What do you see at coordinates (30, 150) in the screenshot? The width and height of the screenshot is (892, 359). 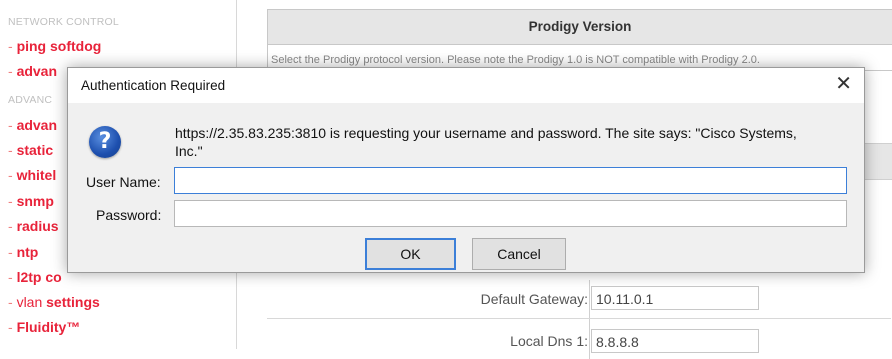 I see `sidebar-item-static: - static` at bounding box center [30, 150].